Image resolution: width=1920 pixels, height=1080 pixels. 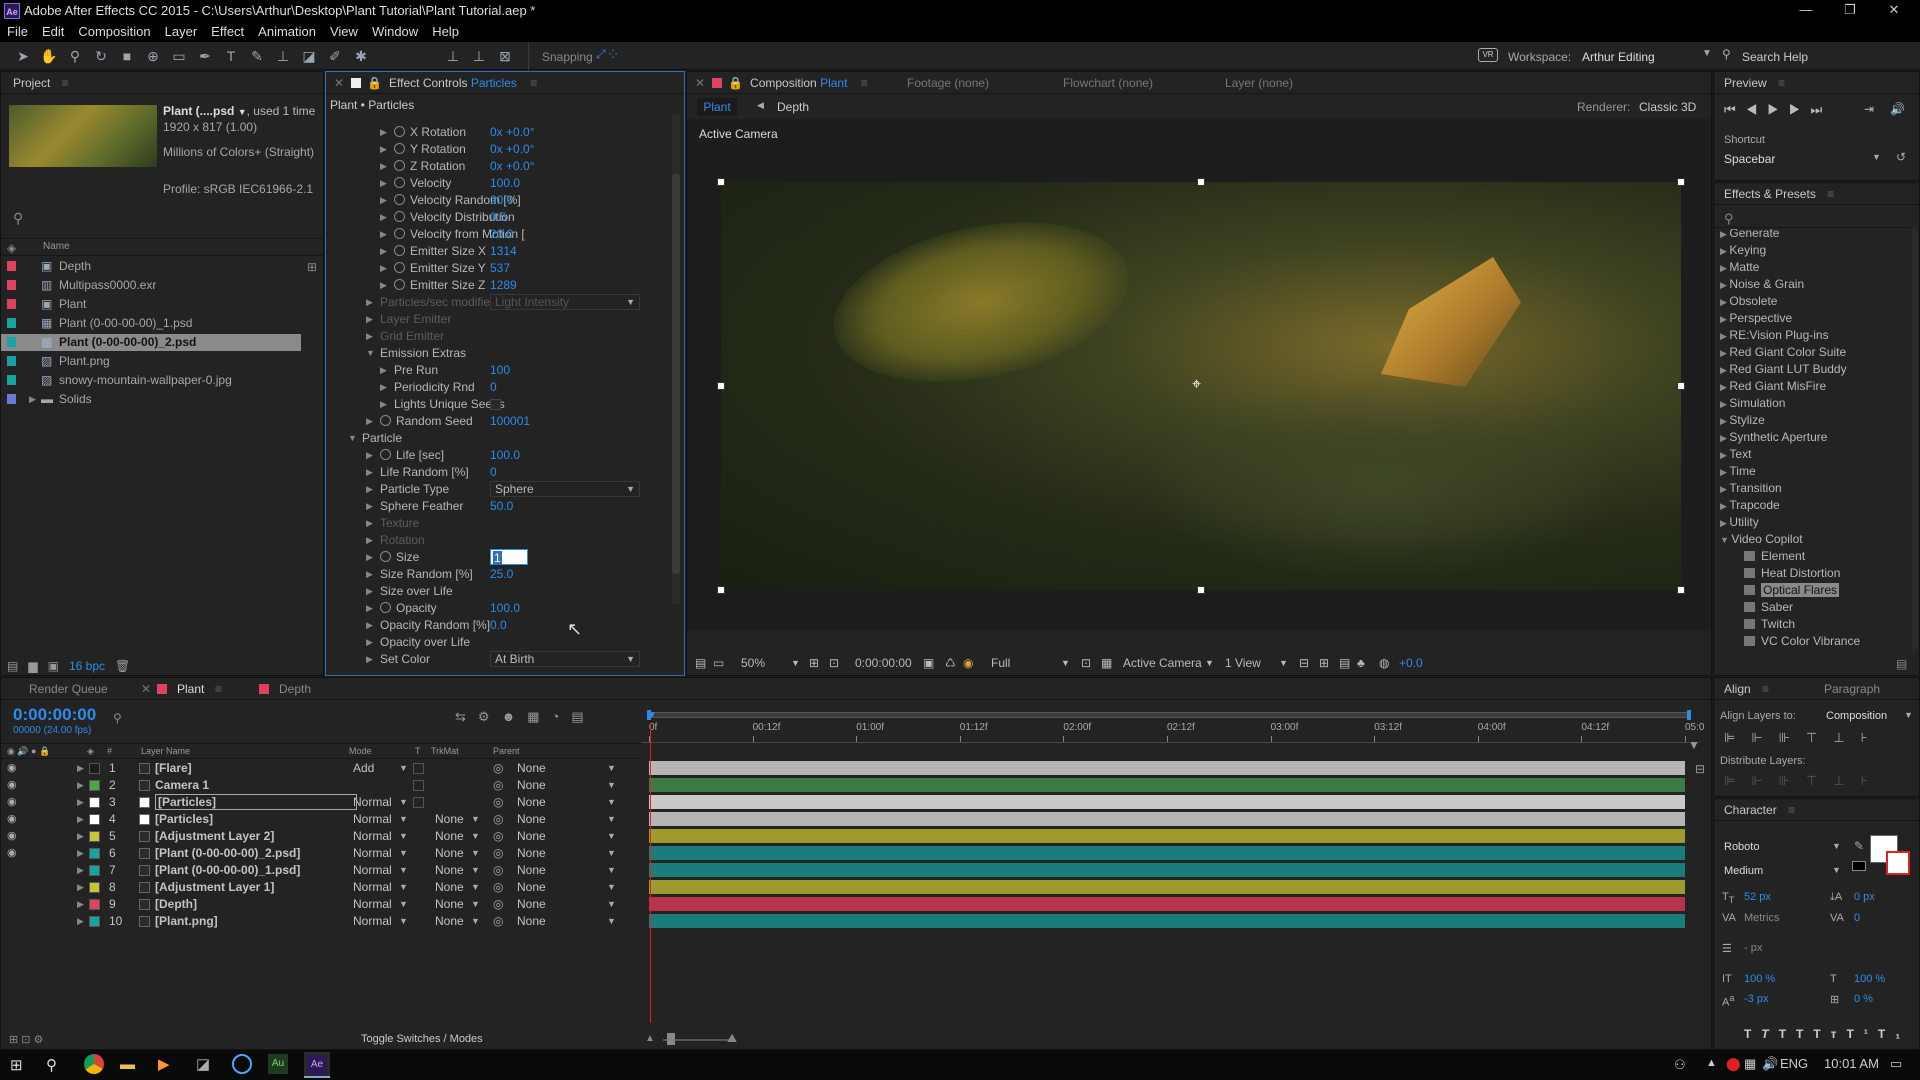 What do you see at coordinates (1774, 556) in the screenshot?
I see `effect-item: Element` at bounding box center [1774, 556].